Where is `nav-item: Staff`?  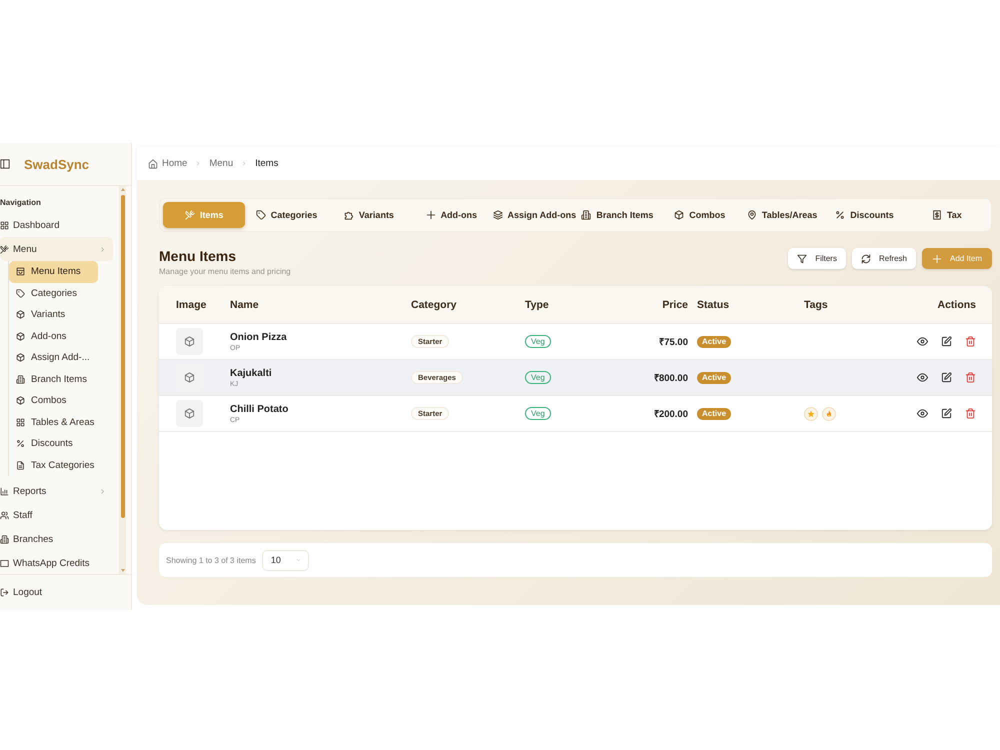 nav-item: Staff is located at coordinates (56, 515).